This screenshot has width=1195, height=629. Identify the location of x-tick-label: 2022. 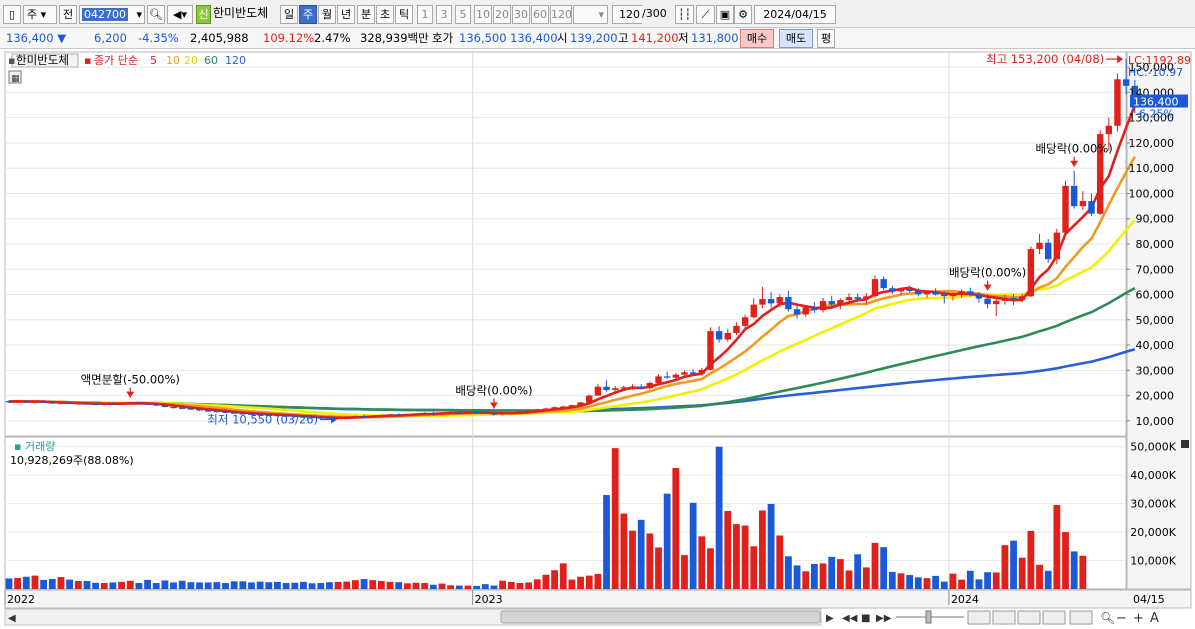
(21, 599).